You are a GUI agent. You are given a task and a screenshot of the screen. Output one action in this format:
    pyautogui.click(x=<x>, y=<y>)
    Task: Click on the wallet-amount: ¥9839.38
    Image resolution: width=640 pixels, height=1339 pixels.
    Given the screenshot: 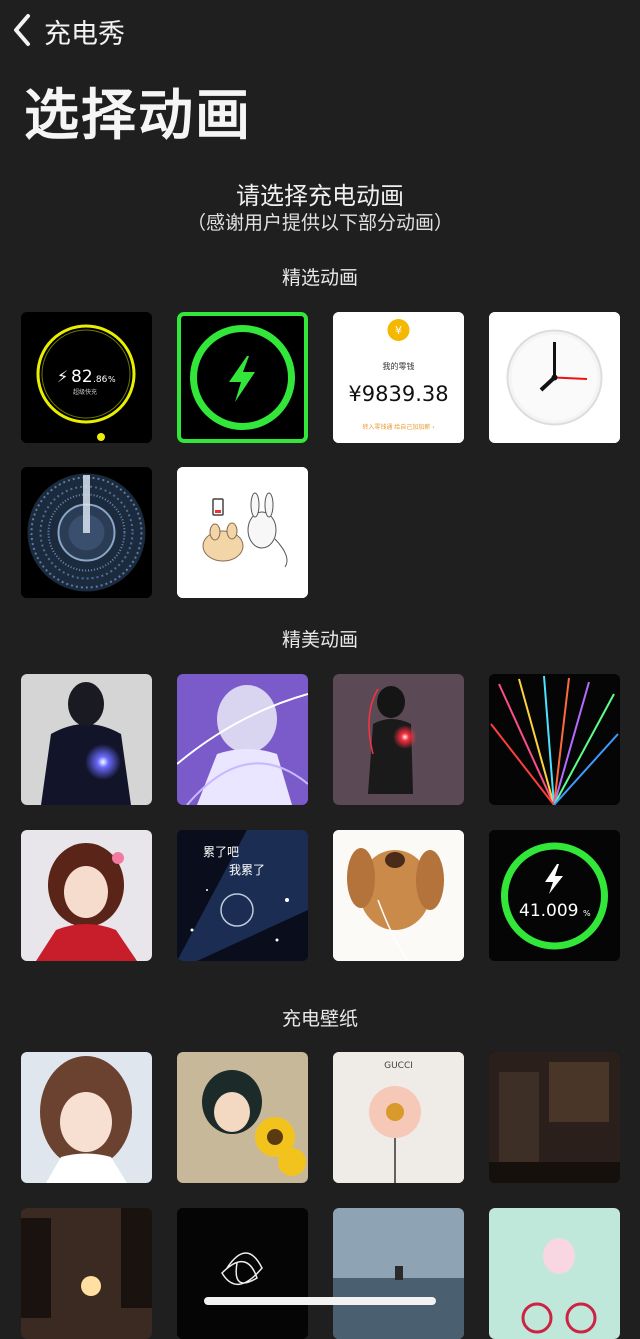 What is the action you would take?
    pyautogui.click(x=398, y=394)
    